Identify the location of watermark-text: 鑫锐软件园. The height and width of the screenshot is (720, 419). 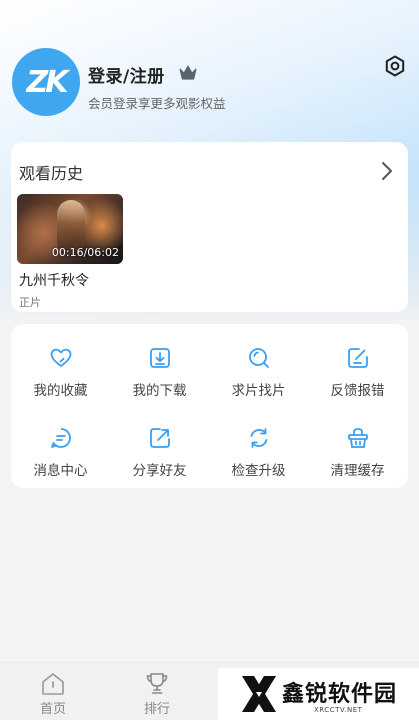
(340, 694).